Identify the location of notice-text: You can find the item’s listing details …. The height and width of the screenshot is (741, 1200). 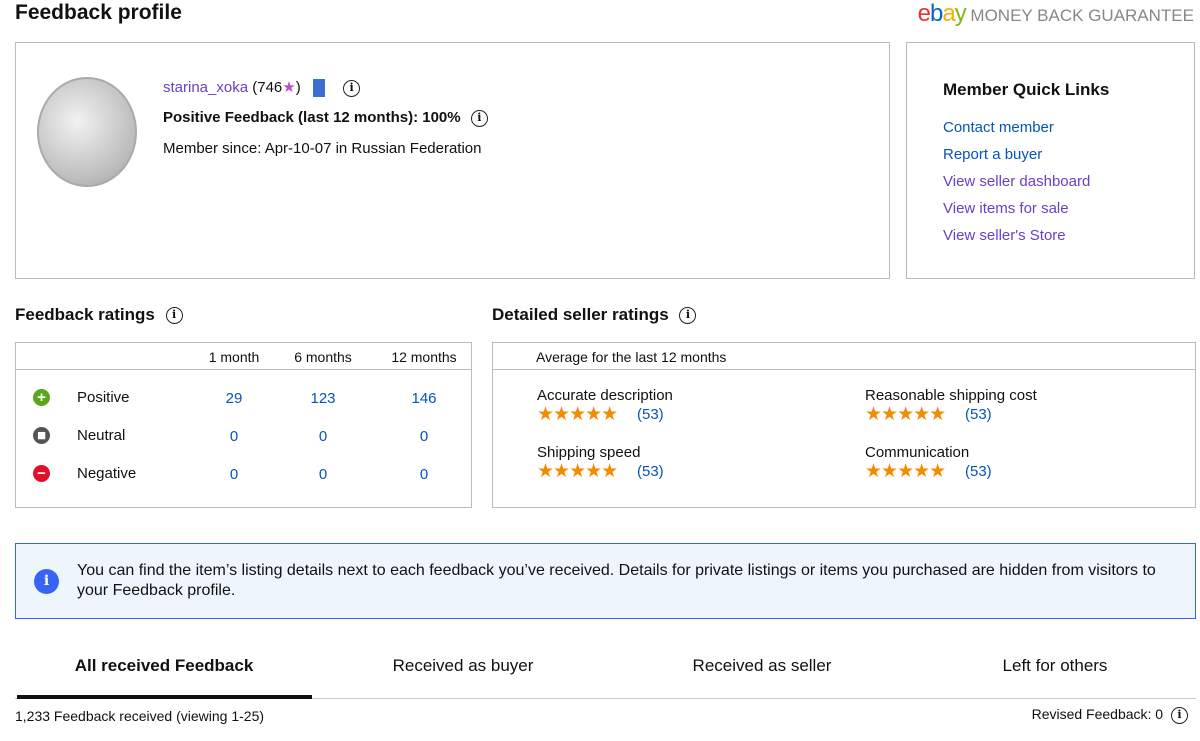
(616, 580).